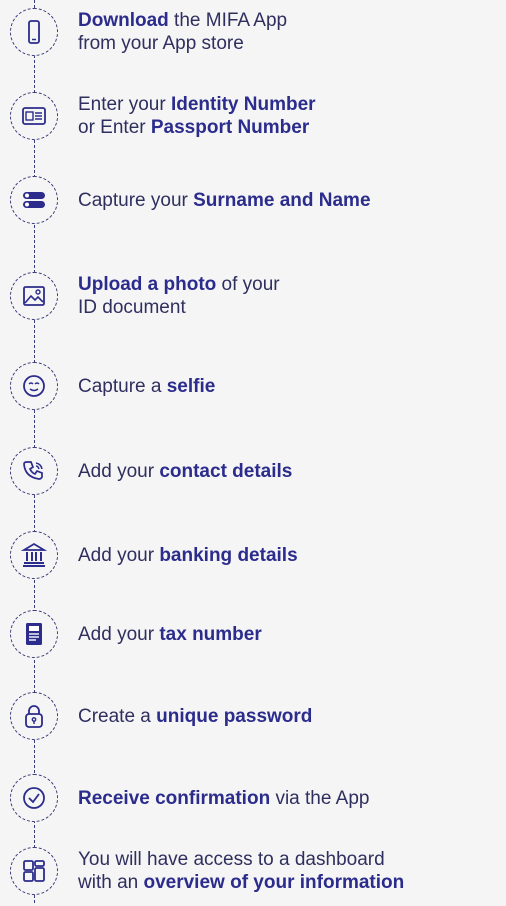  I want to click on dashboard-icon-badge, so click(34, 871).